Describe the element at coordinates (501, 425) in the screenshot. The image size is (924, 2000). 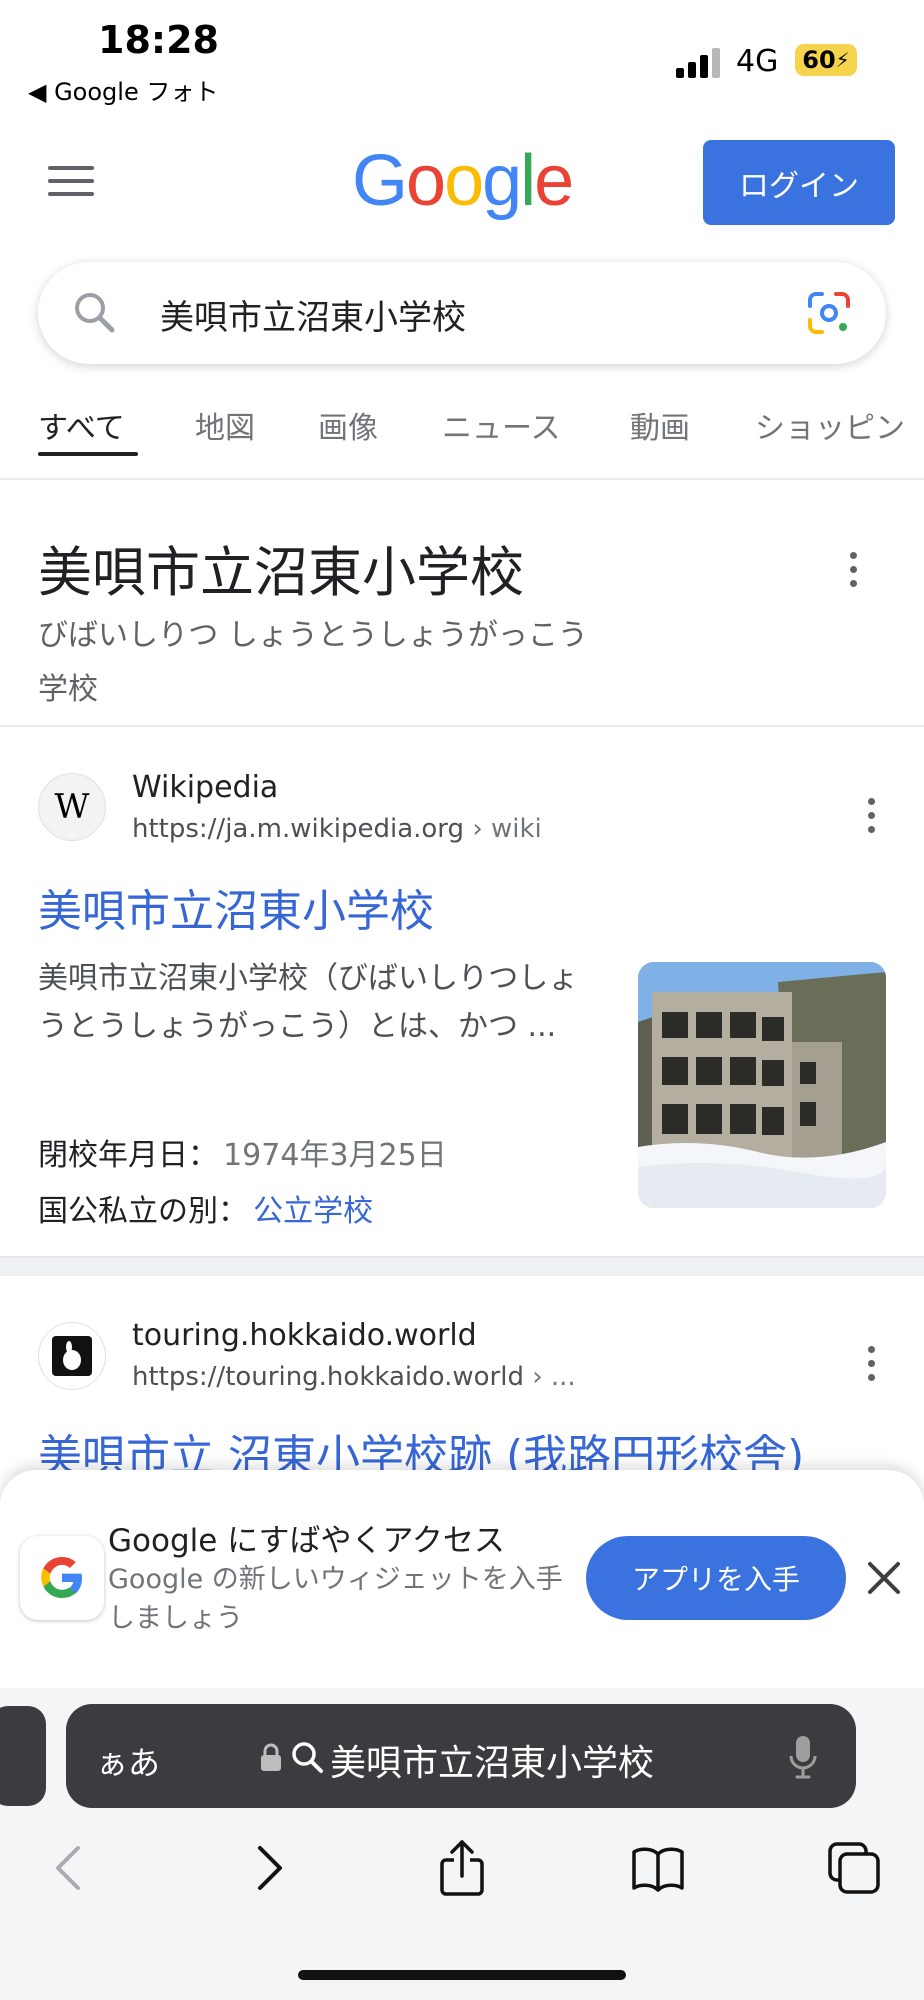
I see `tab-news: ニュース` at that location.